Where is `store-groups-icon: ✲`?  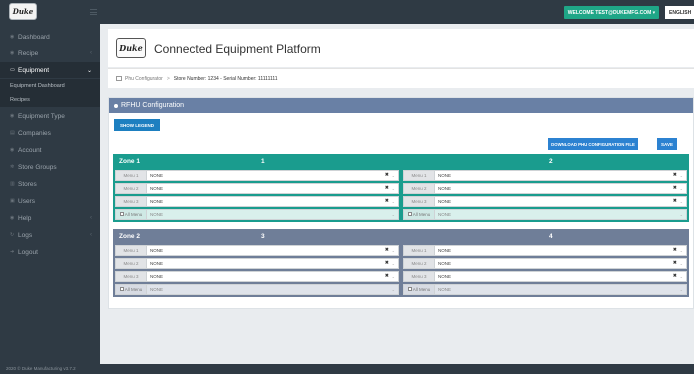 store-groups-icon: ✲ is located at coordinates (12, 167).